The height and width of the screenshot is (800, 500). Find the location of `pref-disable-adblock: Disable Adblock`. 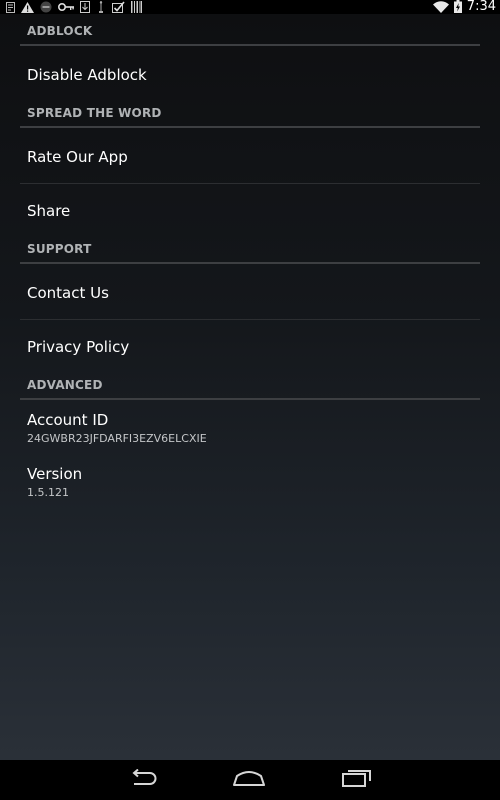

pref-disable-adblock: Disable Adblock is located at coordinates (250, 73).